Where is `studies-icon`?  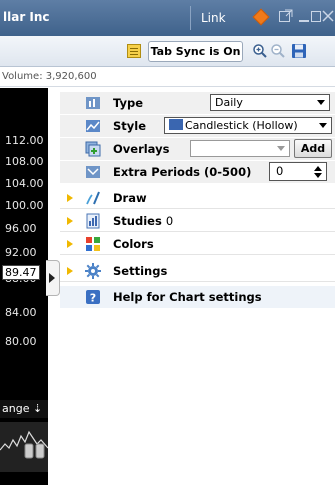
studies-icon is located at coordinates (93, 221).